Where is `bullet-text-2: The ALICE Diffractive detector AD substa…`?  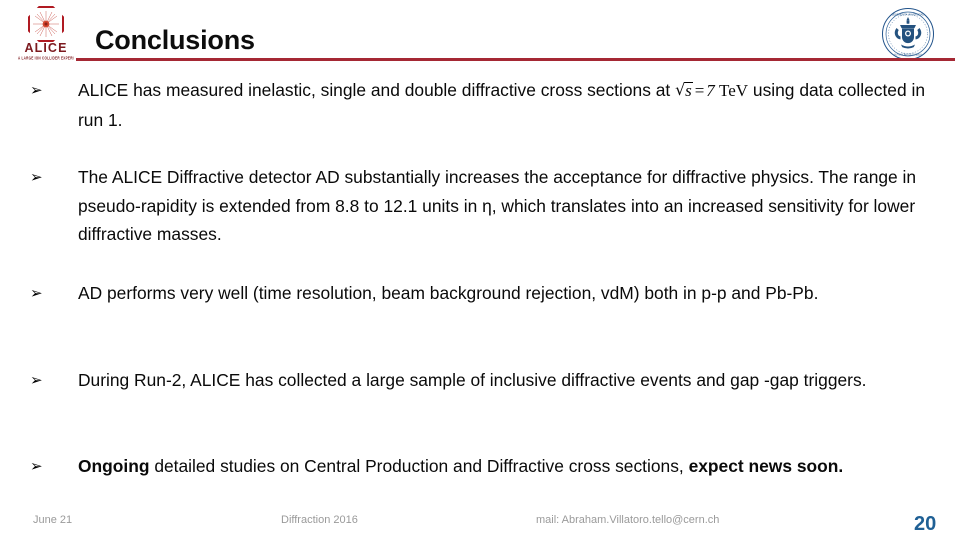 bullet-text-2: The ALICE Diffractive detector AD substa… is located at coordinates (497, 205).